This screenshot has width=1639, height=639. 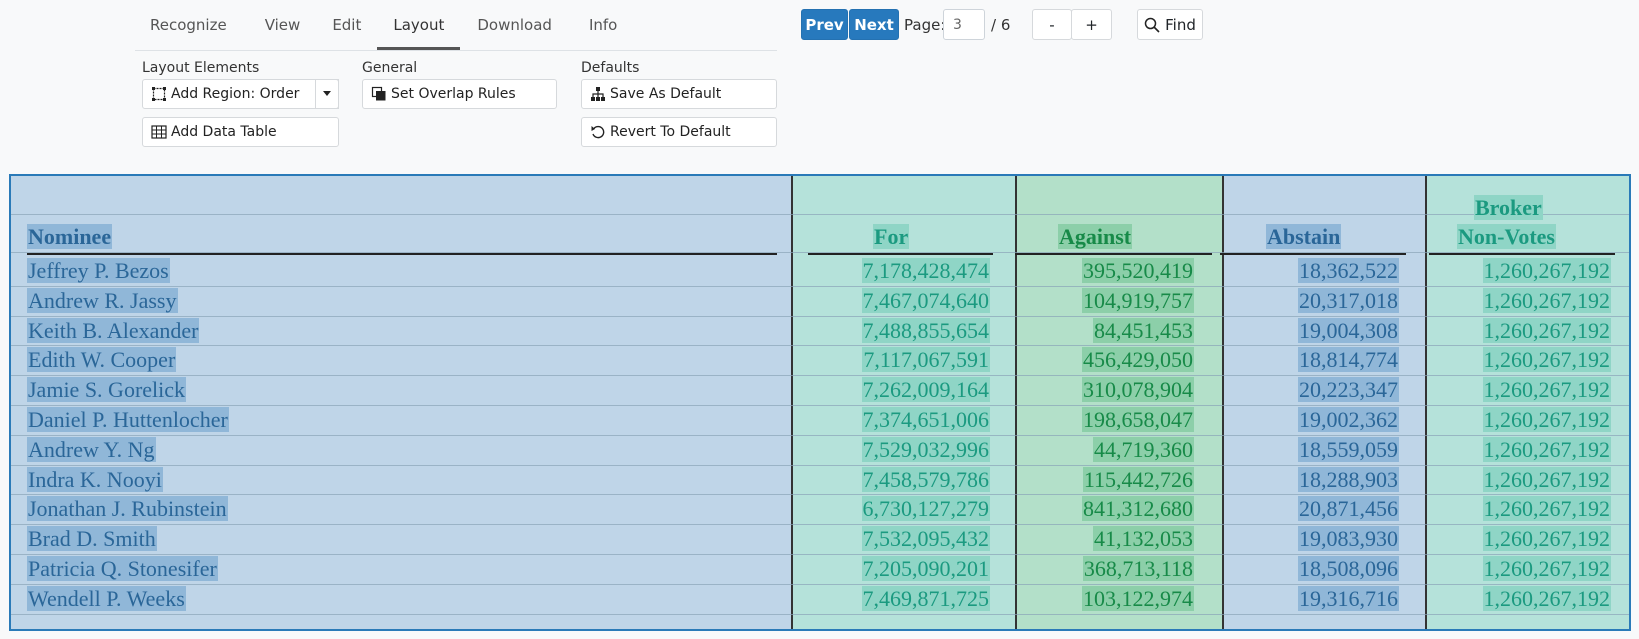 I want to click on header-nominee: Nominee, so click(x=70, y=236).